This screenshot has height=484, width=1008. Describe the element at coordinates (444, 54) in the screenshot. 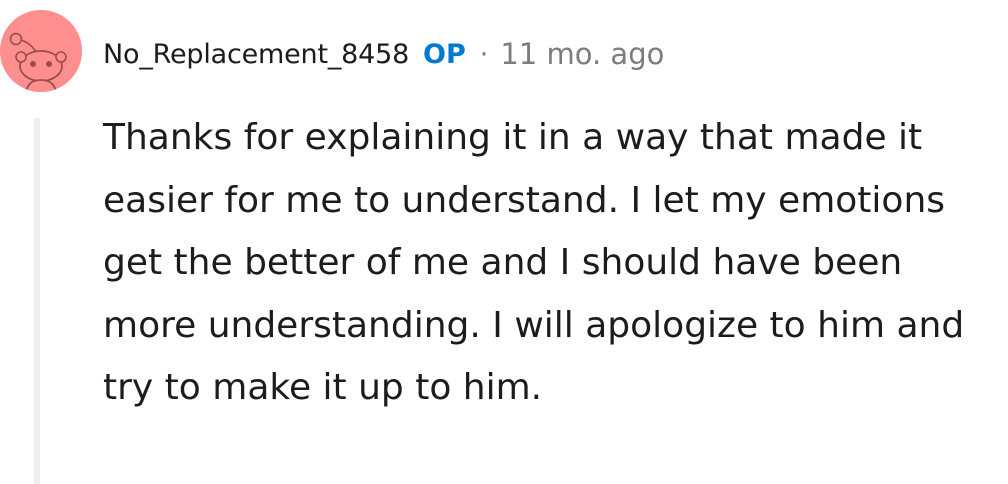

I see `op-badge: OP` at that location.